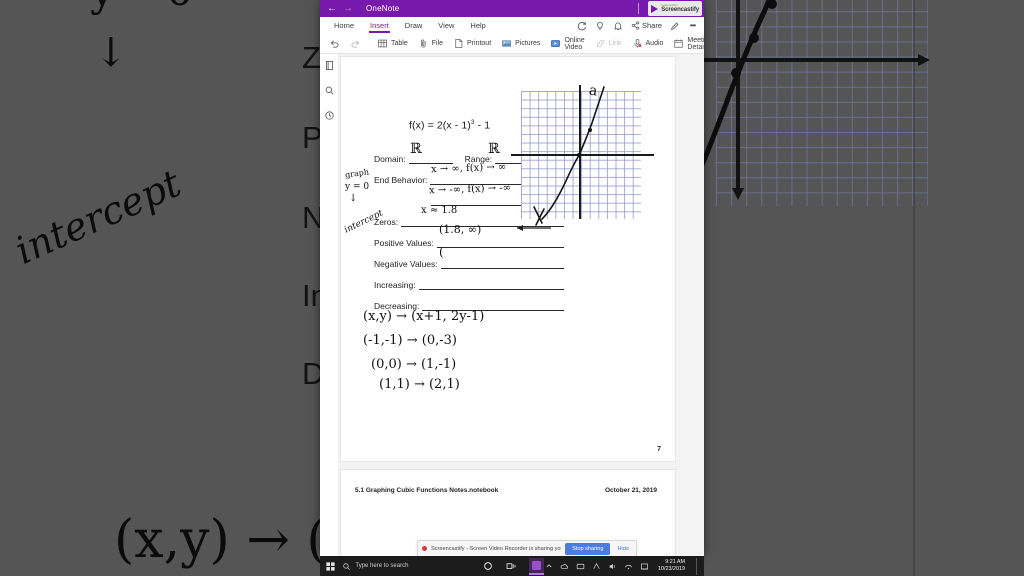 The image size is (1024, 576). Describe the element at coordinates (548, 566) in the screenshot. I see `show-hidden-icons-chevron` at that location.